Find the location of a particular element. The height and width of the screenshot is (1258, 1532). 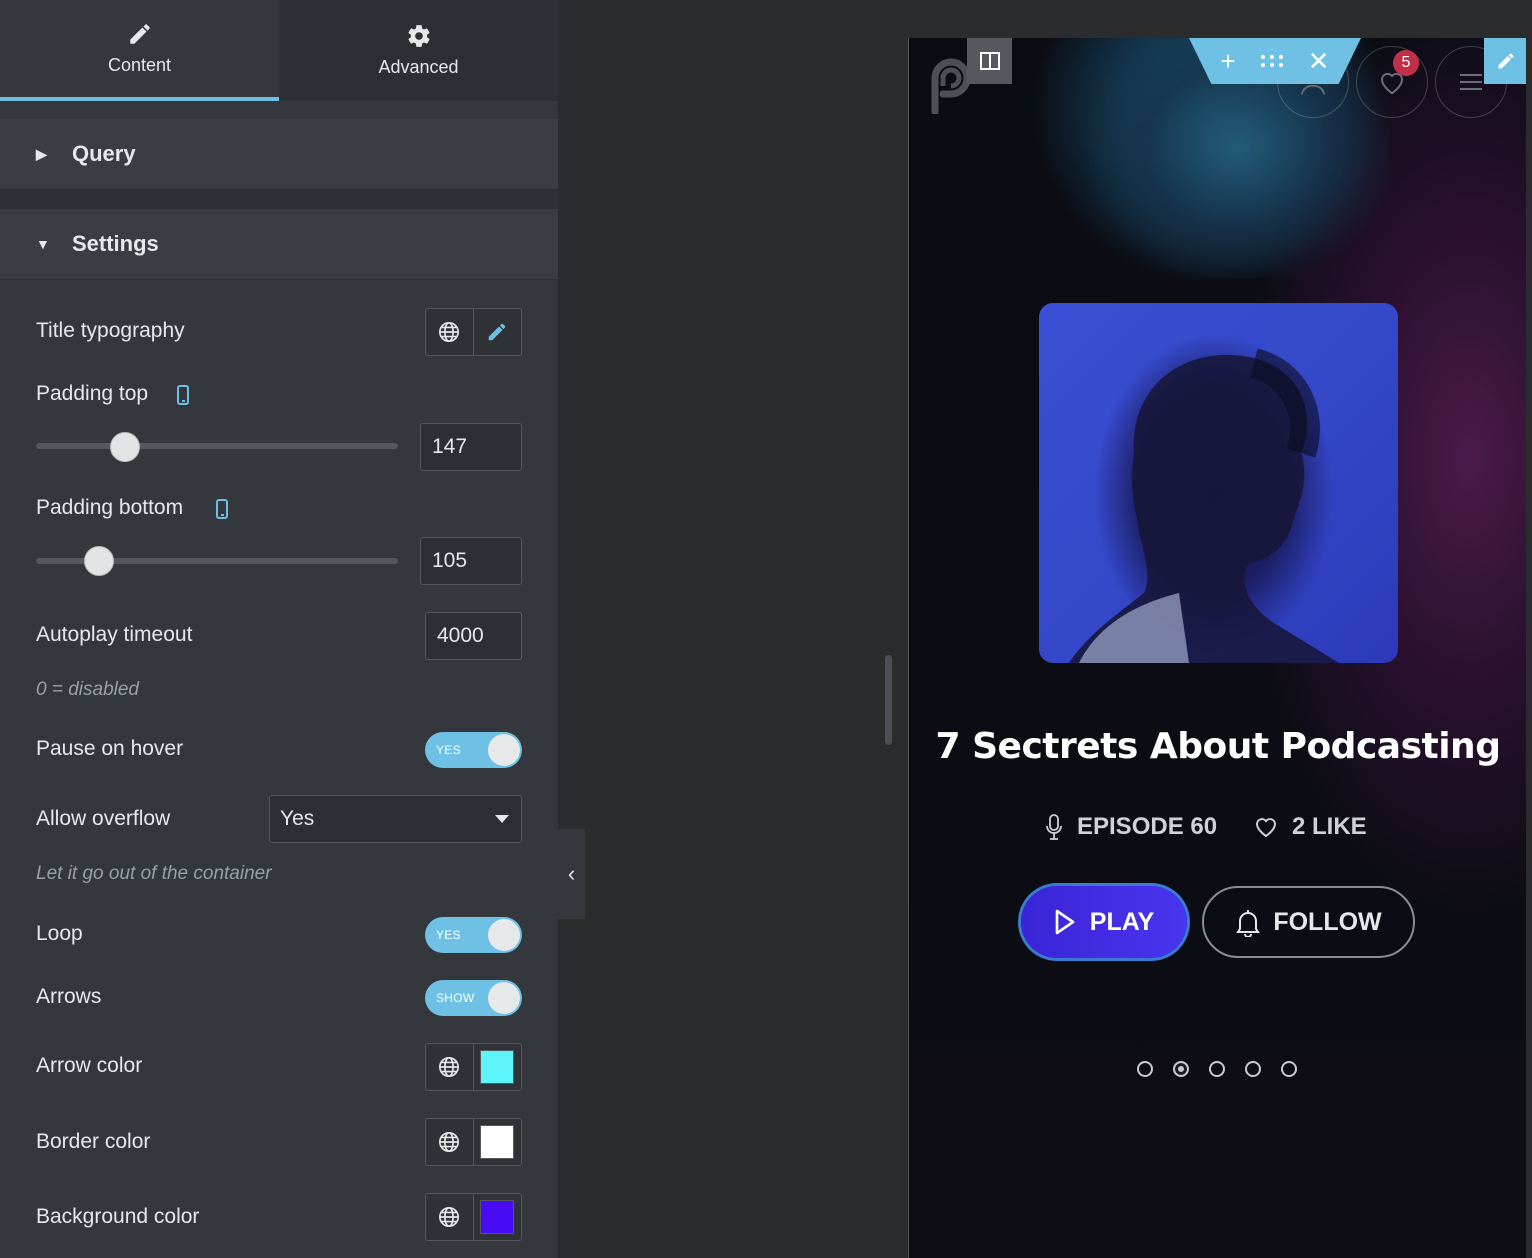

caret-right-icon: ▶ is located at coordinates (41, 153).